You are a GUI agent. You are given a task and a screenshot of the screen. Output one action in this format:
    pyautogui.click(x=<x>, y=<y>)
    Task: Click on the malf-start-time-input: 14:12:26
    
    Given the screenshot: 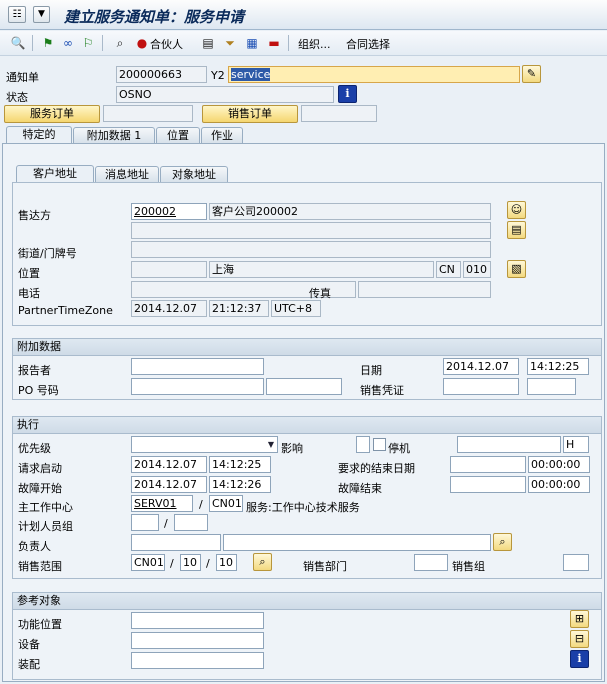 What is the action you would take?
    pyautogui.click(x=240, y=484)
    